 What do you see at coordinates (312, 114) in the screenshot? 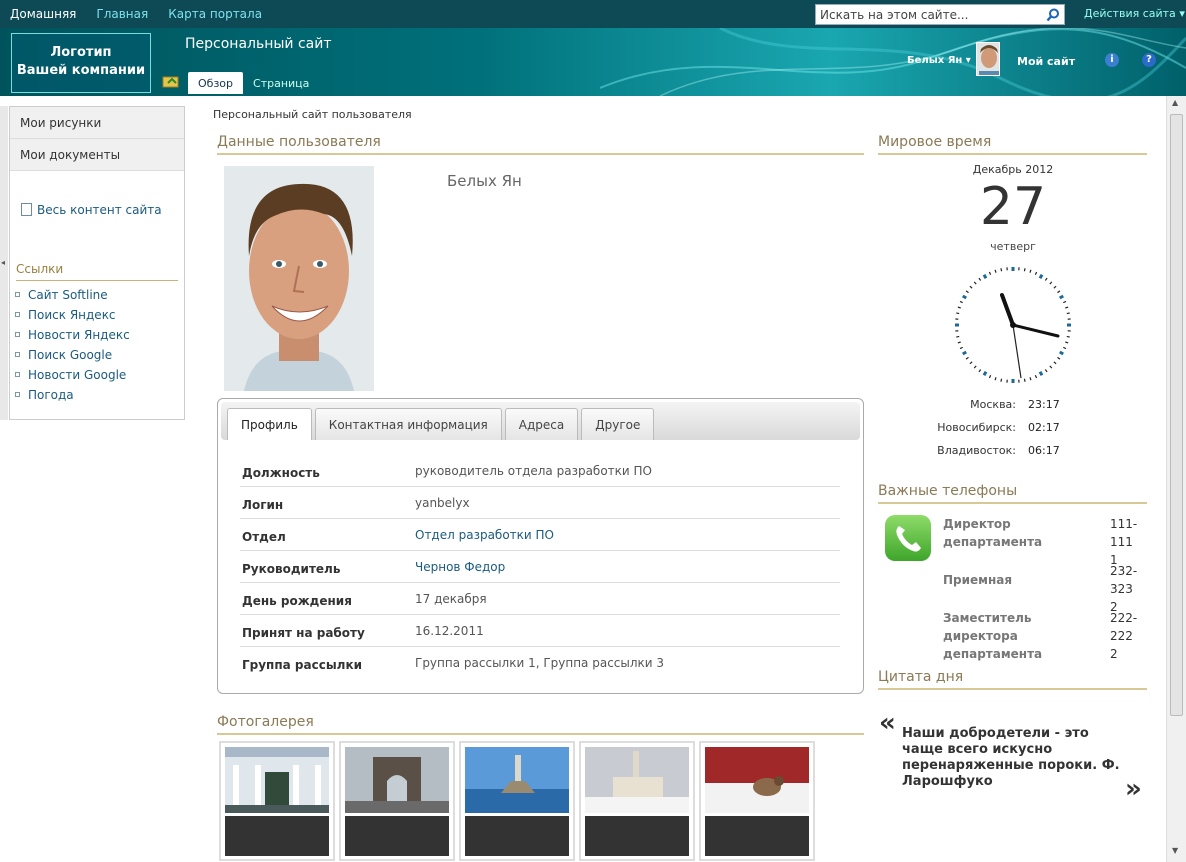
I see `breadcrumb: Персональный сайт пользователя` at bounding box center [312, 114].